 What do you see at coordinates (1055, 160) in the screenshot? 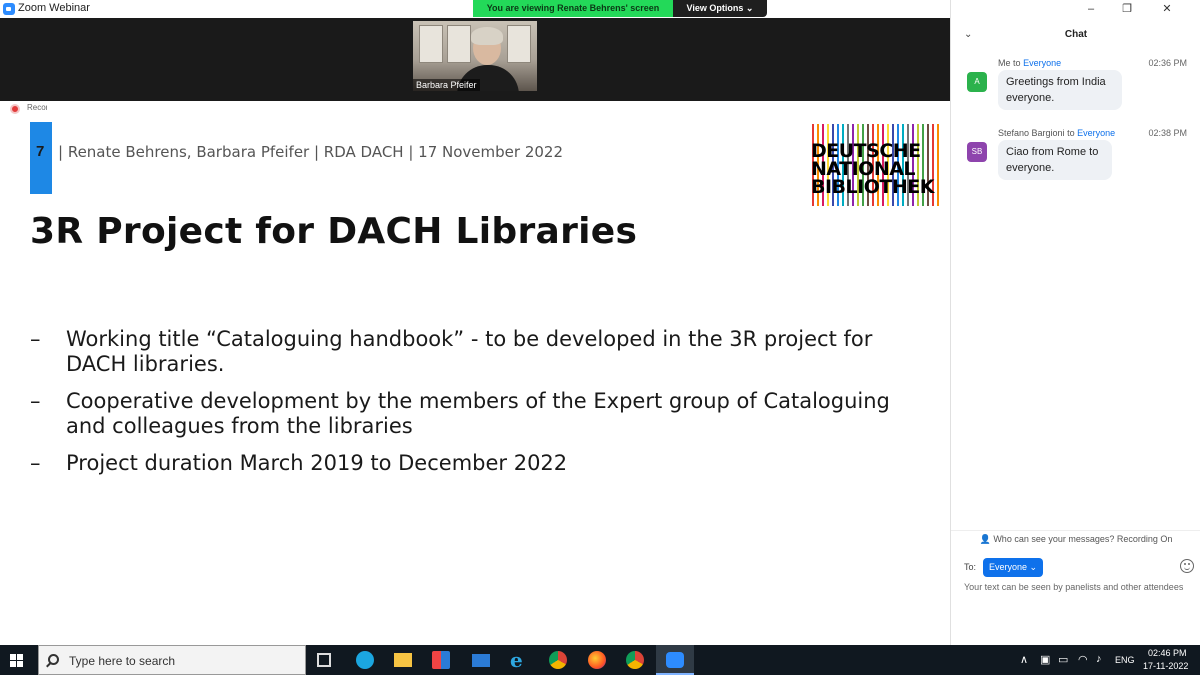
I see `message-text: Ciao from Rome to everyone.` at bounding box center [1055, 160].